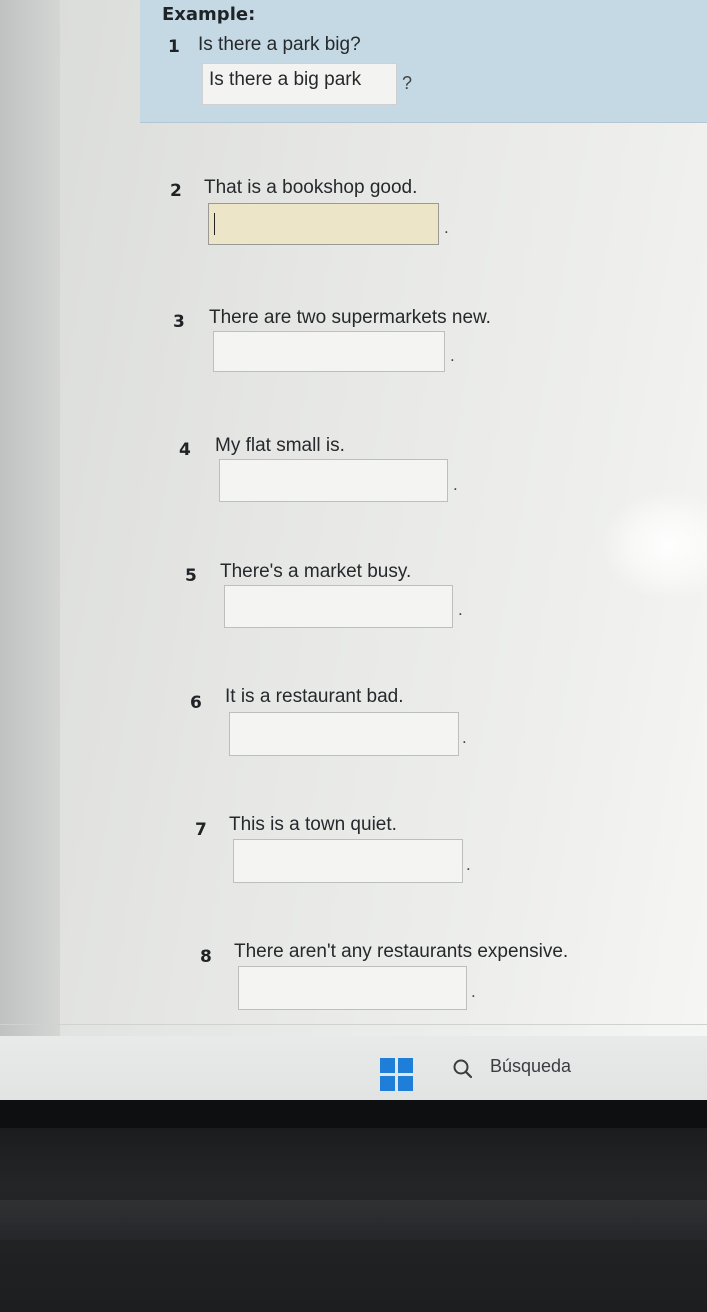  I want to click on question-number: 3, so click(179, 322).